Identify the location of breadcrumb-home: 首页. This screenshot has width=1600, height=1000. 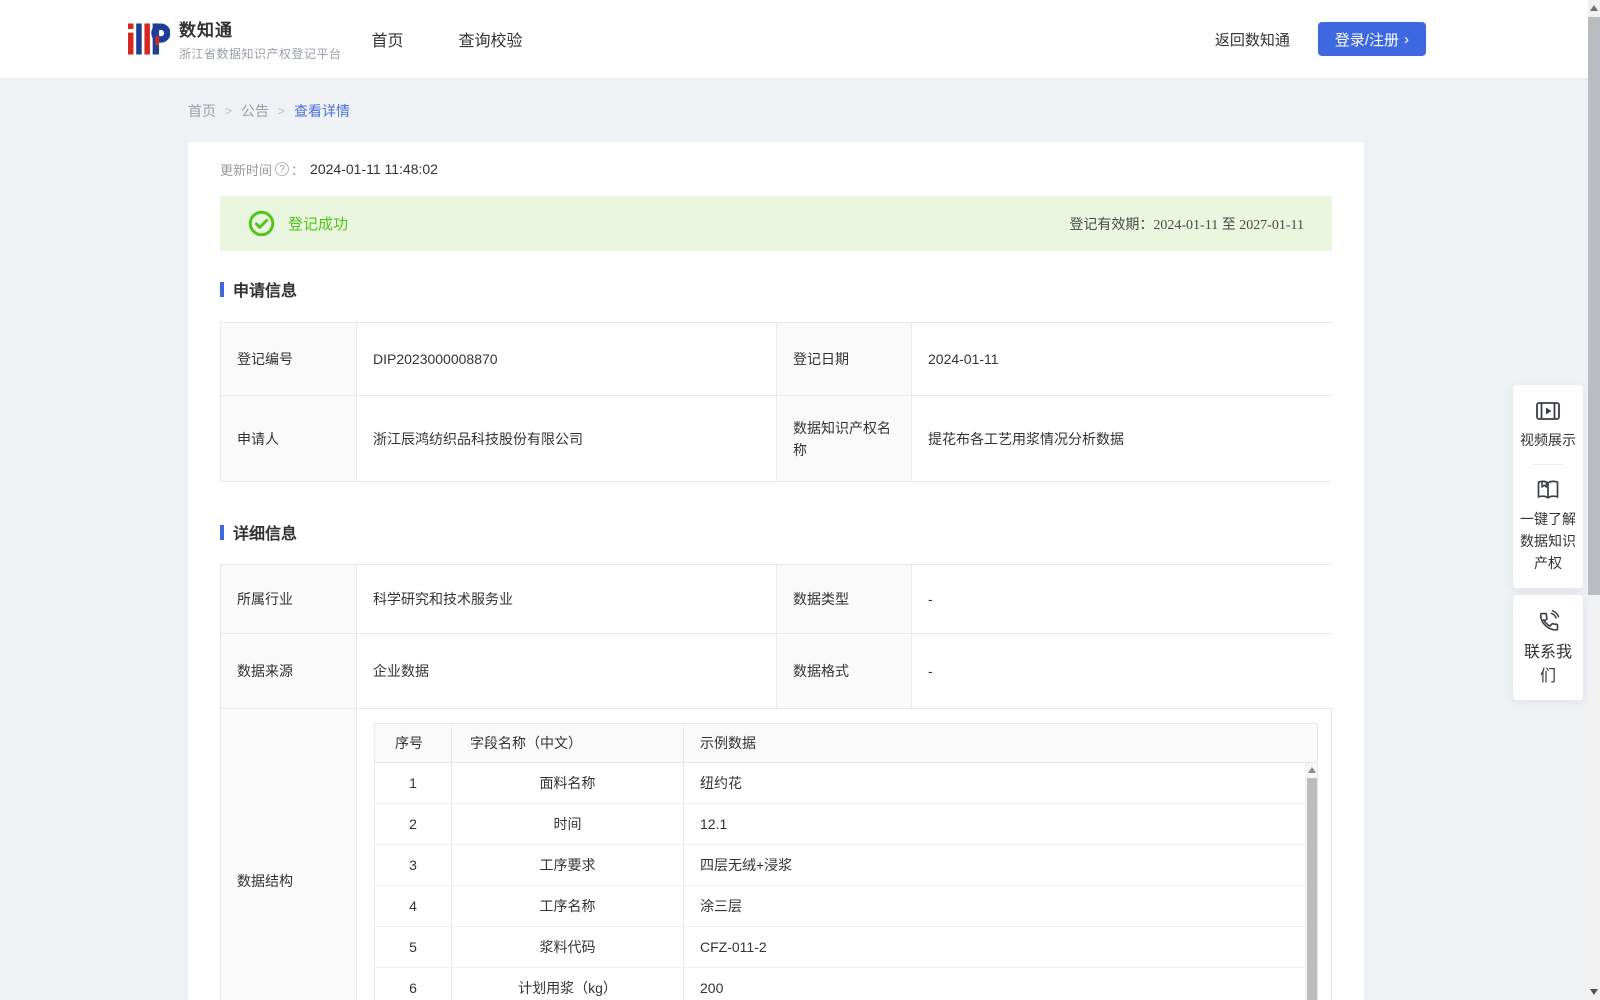
(202, 111).